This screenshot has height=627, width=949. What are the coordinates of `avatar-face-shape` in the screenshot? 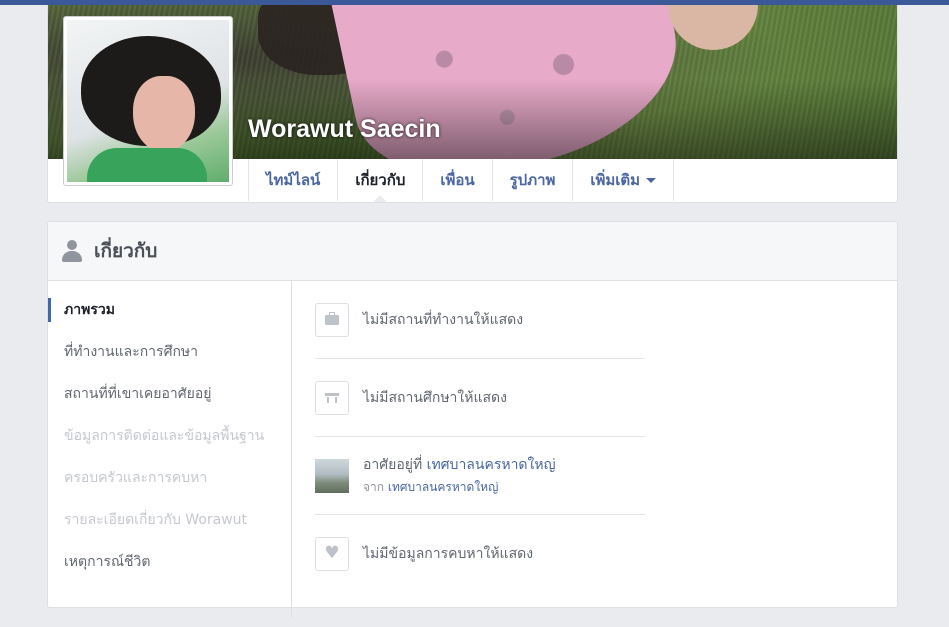 It's located at (164, 114).